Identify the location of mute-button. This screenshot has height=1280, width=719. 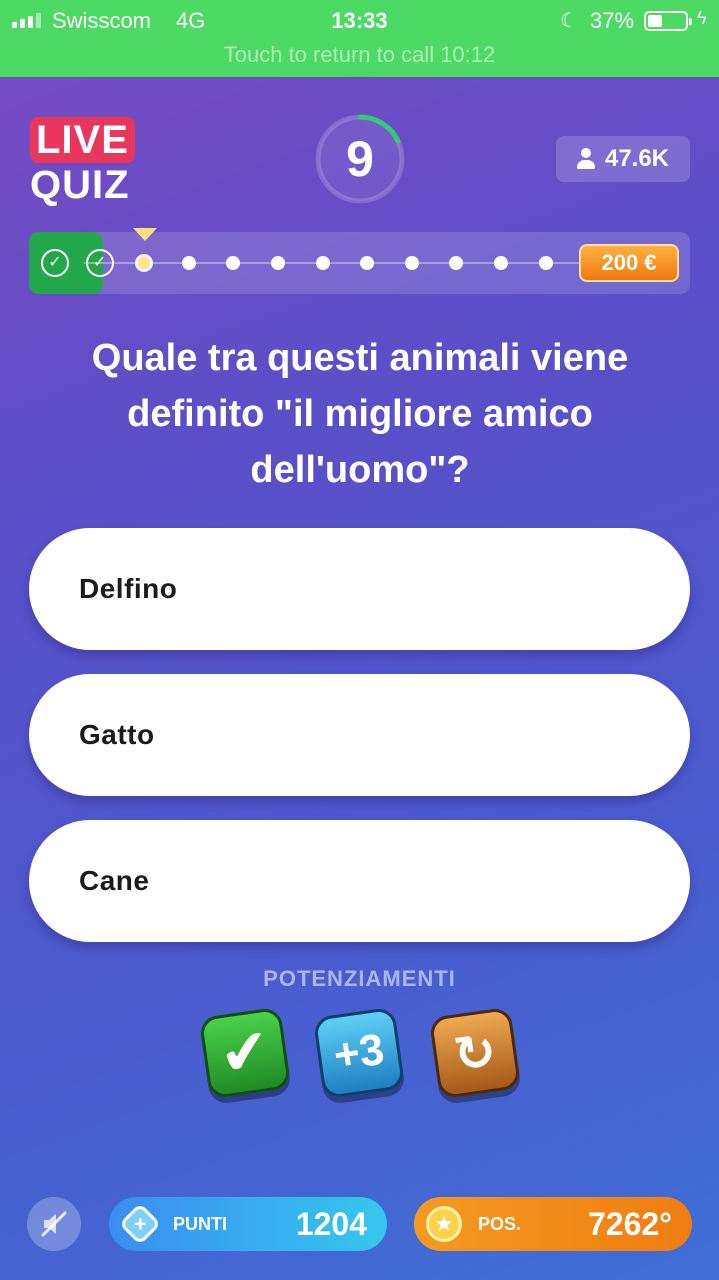
(54, 1224).